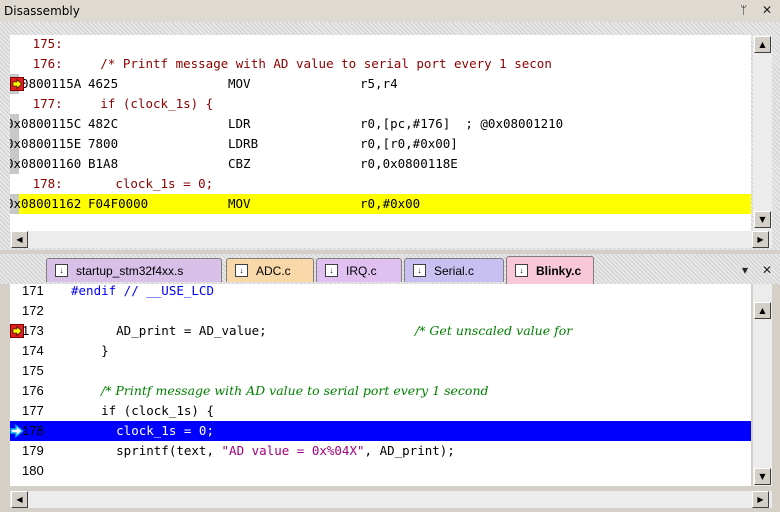  Describe the element at coordinates (33, 450) in the screenshot. I see `line-number: 179` at that location.